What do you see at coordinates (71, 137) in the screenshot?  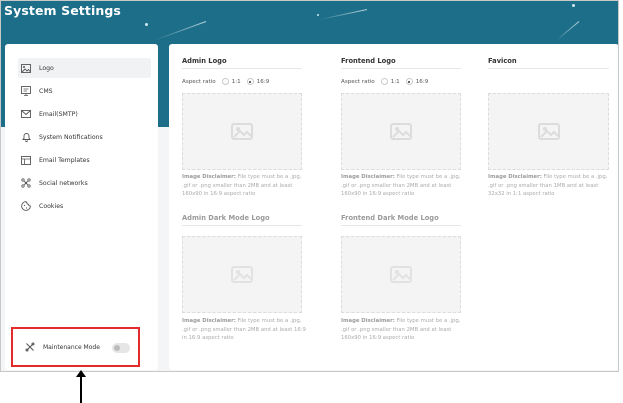 I see `sidebar-item-label: System Notifications` at bounding box center [71, 137].